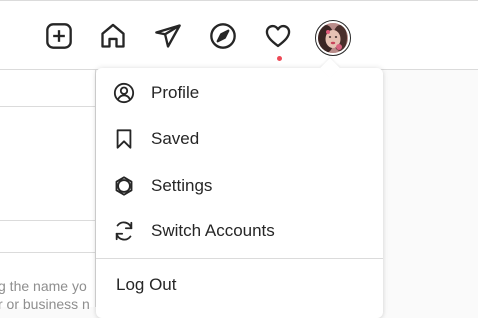 The width and height of the screenshot is (478, 318). Describe the element at coordinates (113, 36) in the screenshot. I see `home-icon` at that location.